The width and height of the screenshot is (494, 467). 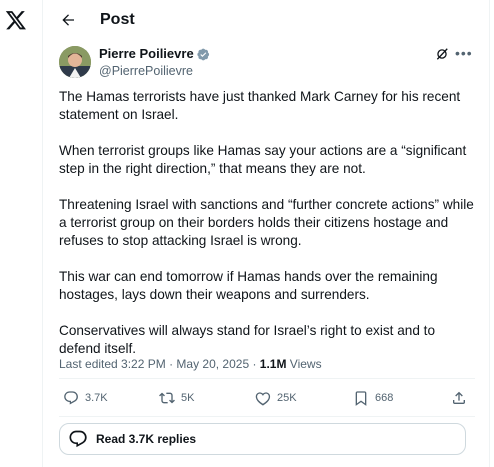 I want to click on bookmark-count: 668, so click(x=384, y=398).